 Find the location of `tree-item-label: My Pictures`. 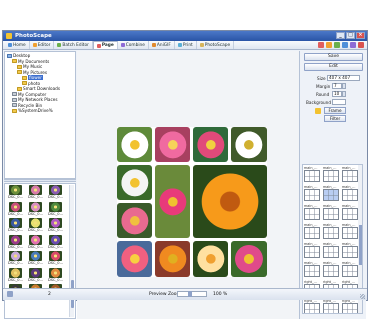

tree-item-label: My Pictures is located at coordinates (35, 72).